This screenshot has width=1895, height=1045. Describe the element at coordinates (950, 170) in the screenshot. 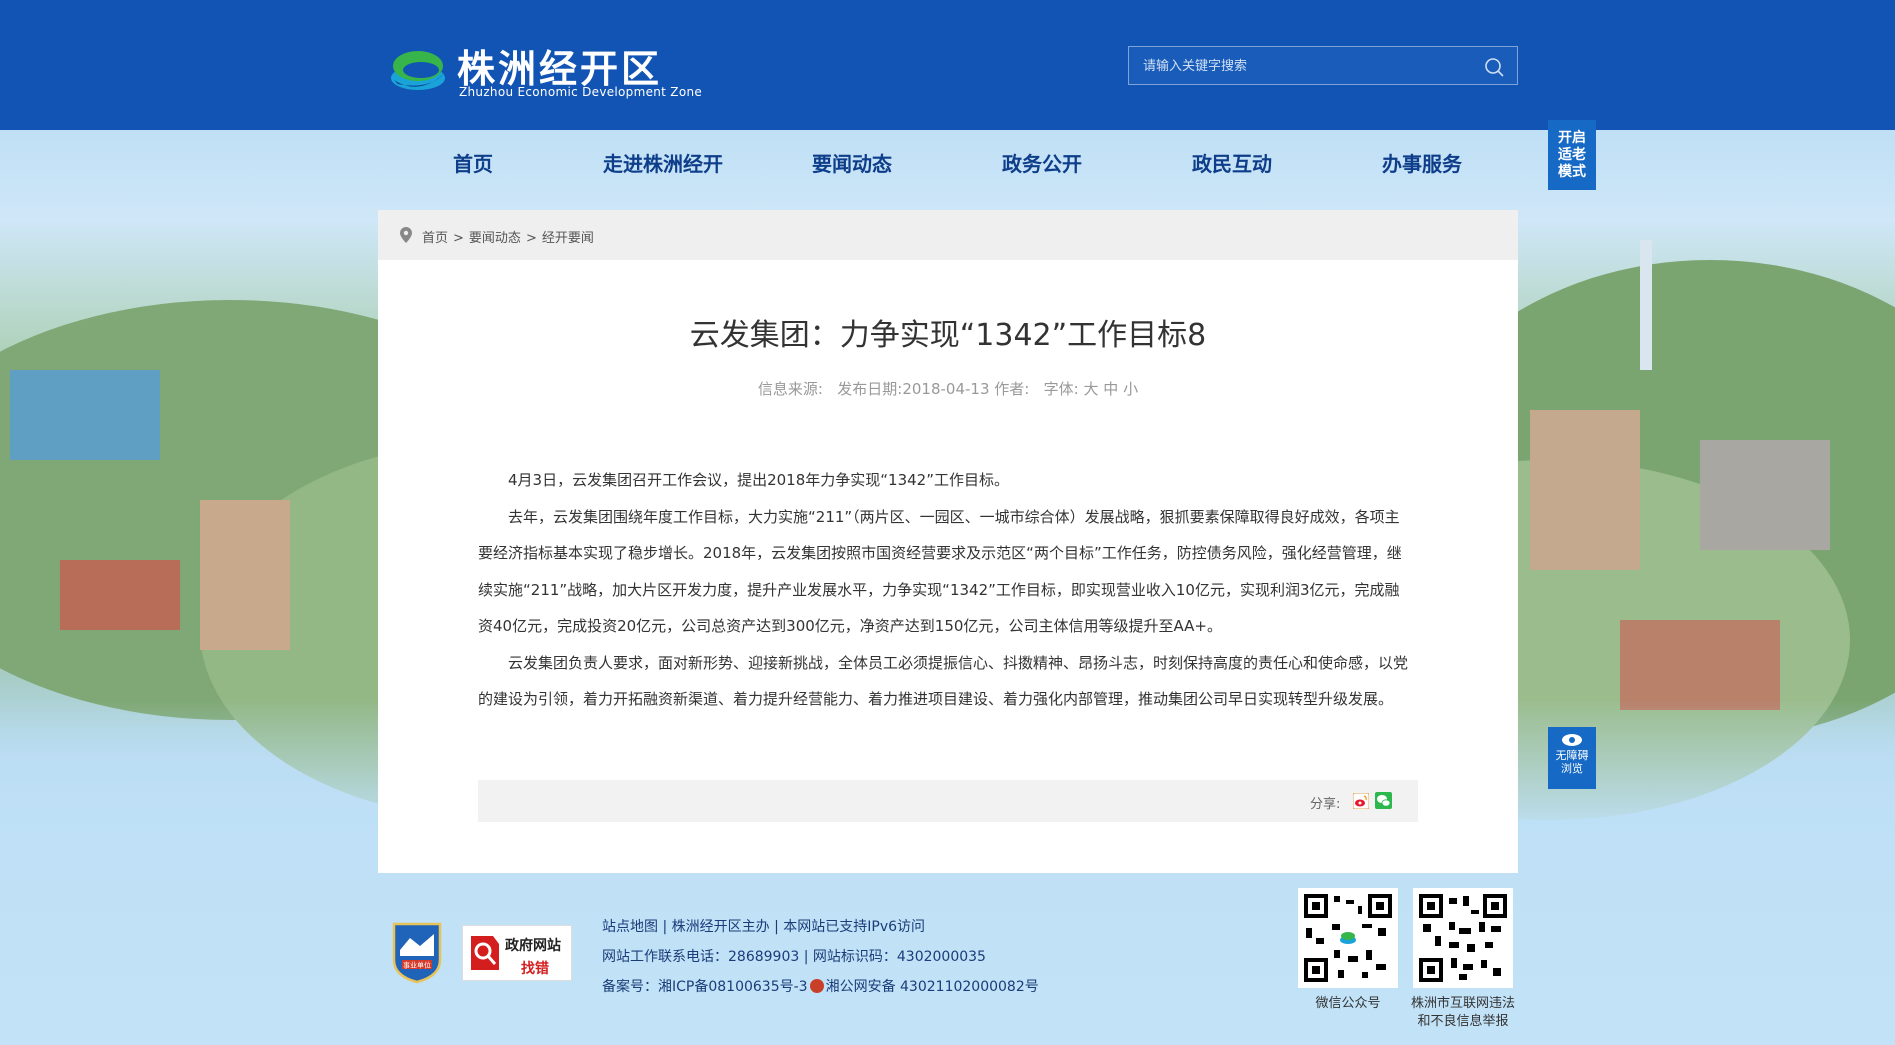

I see `main-nav: 首页 走进株洲经开 要闻动态 政务公开 政民互动 办事服务` at that location.